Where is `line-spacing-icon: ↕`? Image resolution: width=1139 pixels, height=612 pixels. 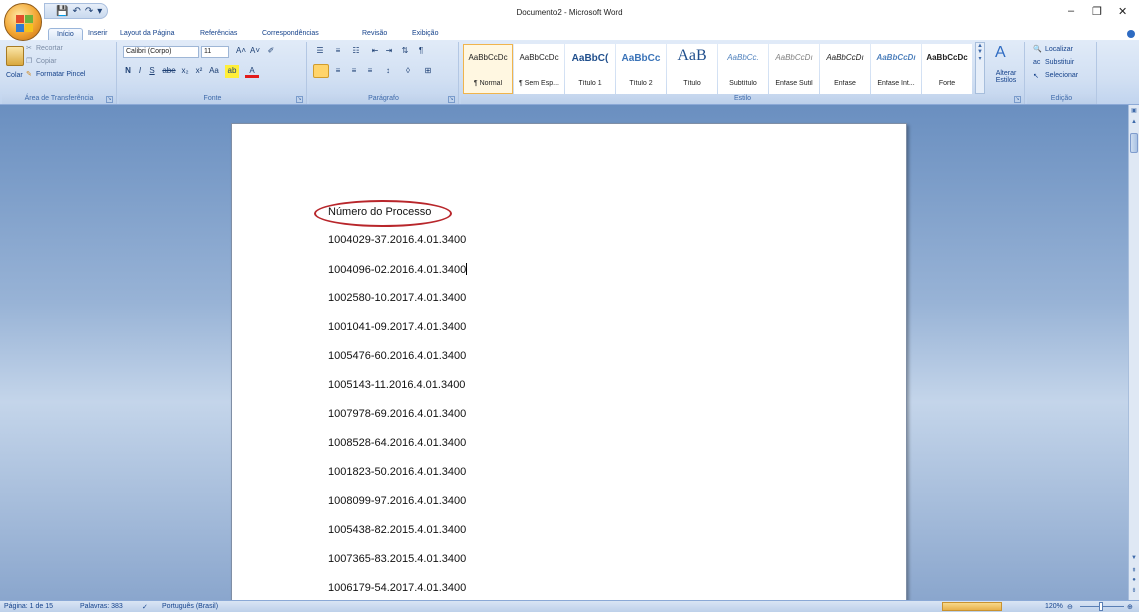
line-spacing-icon: ↕ is located at coordinates (388, 71).